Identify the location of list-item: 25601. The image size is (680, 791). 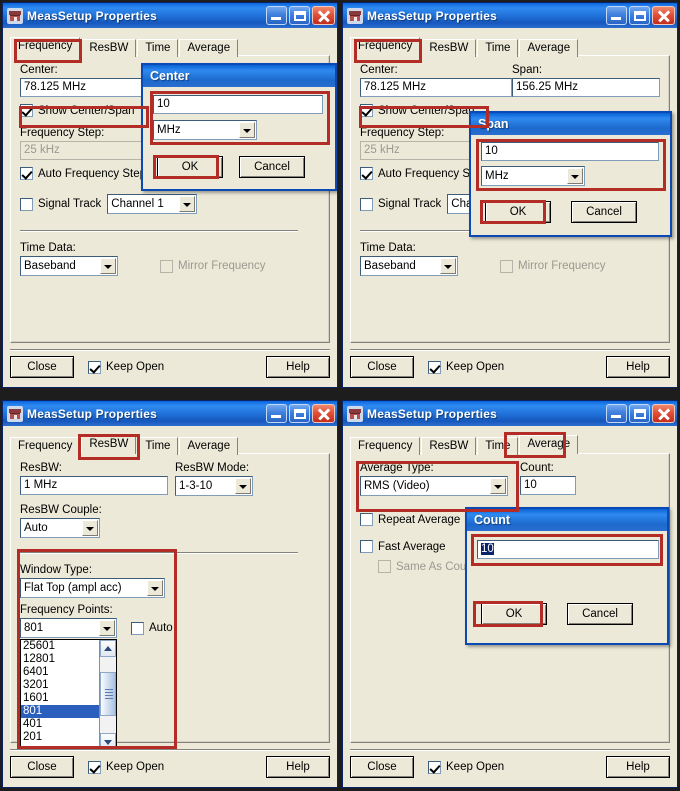
(60, 646).